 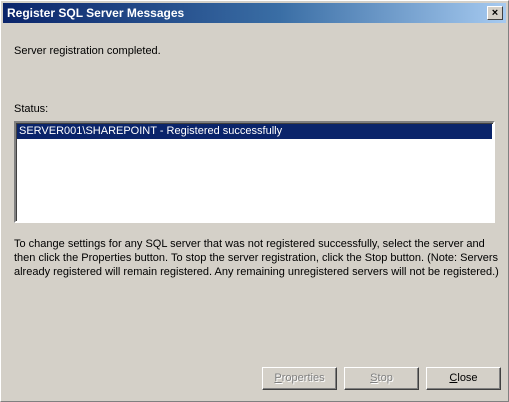 I want to click on completion-message: Server registration completed., so click(x=87, y=51).